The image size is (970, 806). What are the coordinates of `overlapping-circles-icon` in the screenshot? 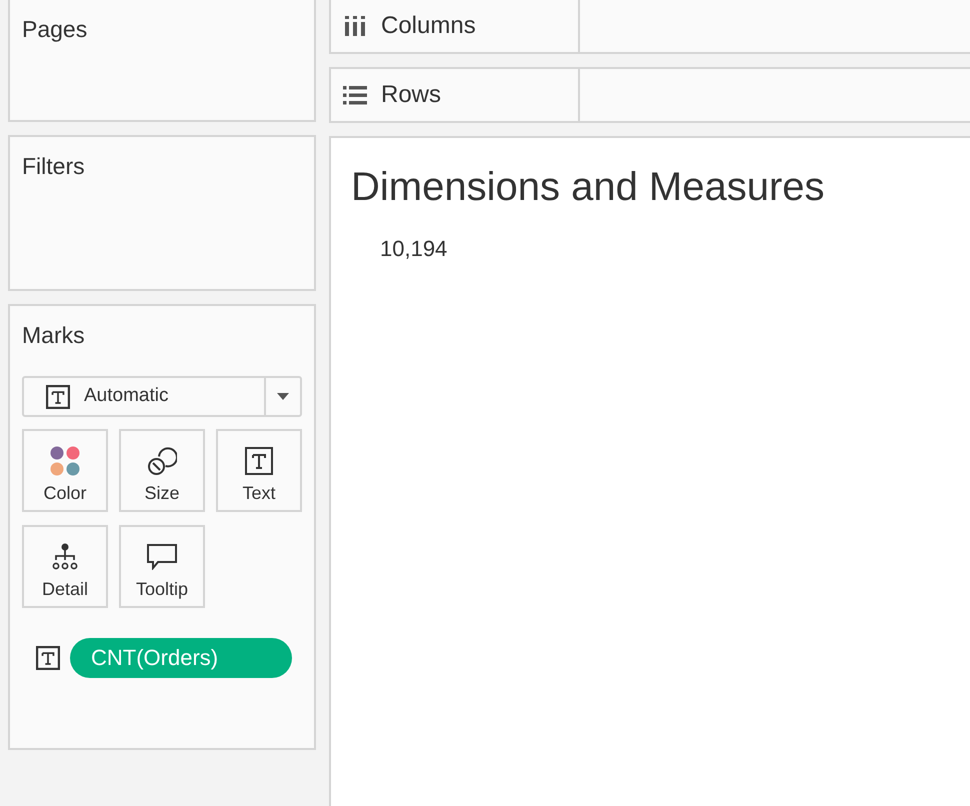 It's located at (162, 461).